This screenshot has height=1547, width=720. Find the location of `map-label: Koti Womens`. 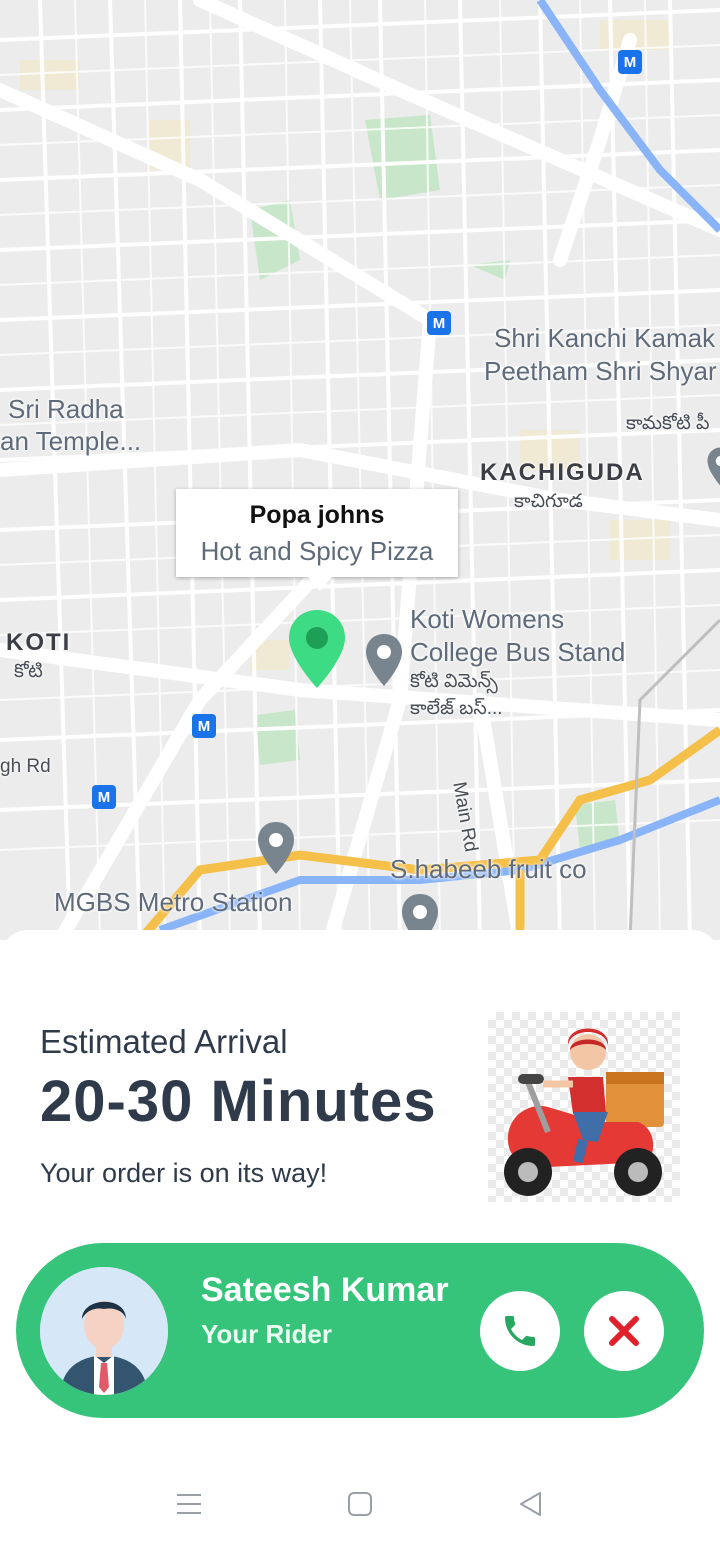

map-label: Koti Womens is located at coordinates (487, 619).